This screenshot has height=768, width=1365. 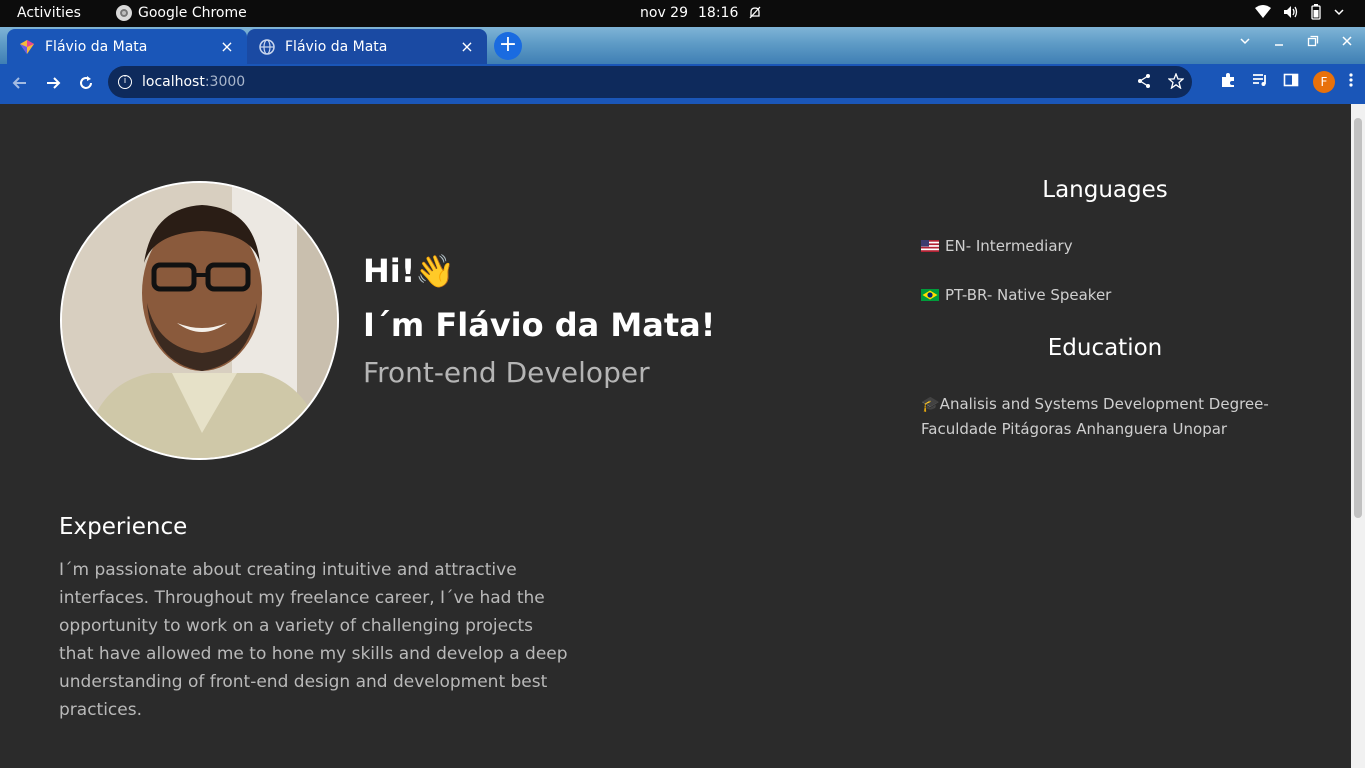 What do you see at coordinates (930, 246) in the screenshot?
I see `us-flag-icon` at bounding box center [930, 246].